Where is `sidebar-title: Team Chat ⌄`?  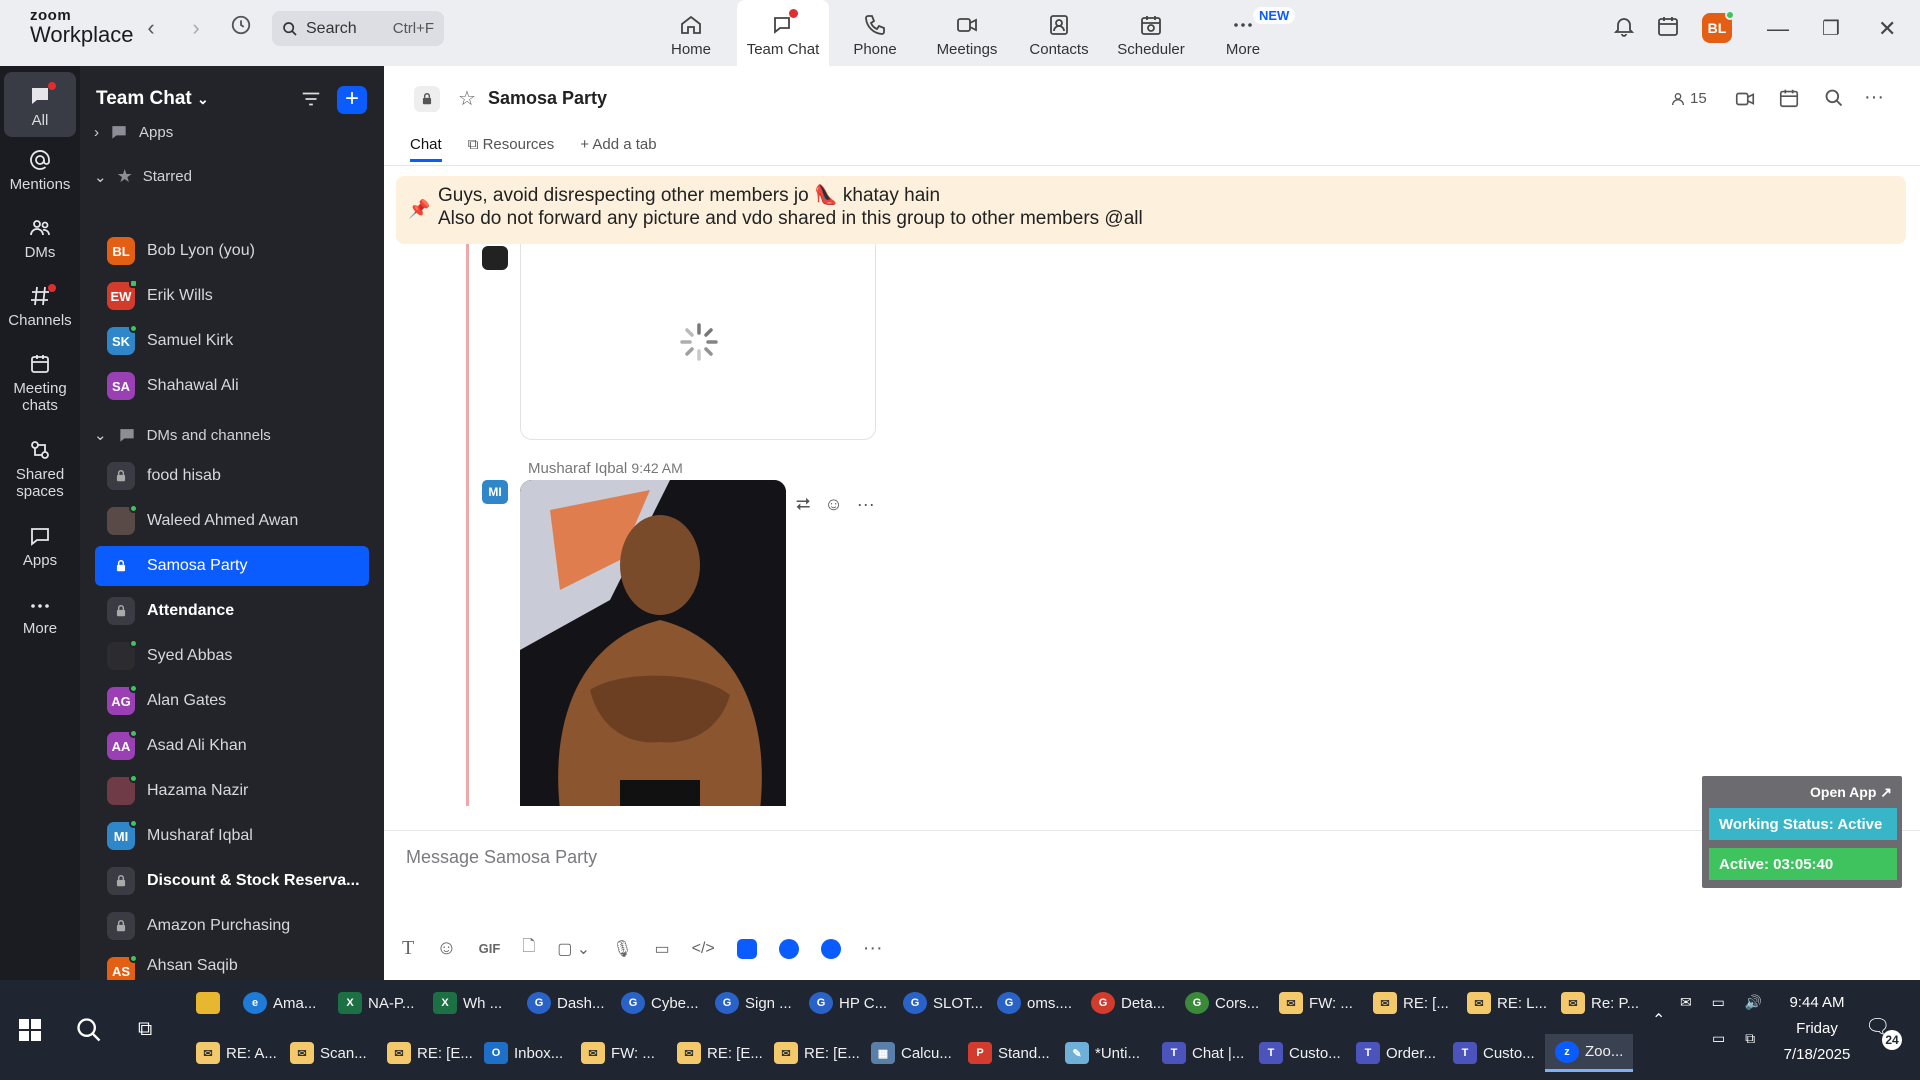
sidebar-title: Team Chat ⌄ is located at coordinates (152, 99).